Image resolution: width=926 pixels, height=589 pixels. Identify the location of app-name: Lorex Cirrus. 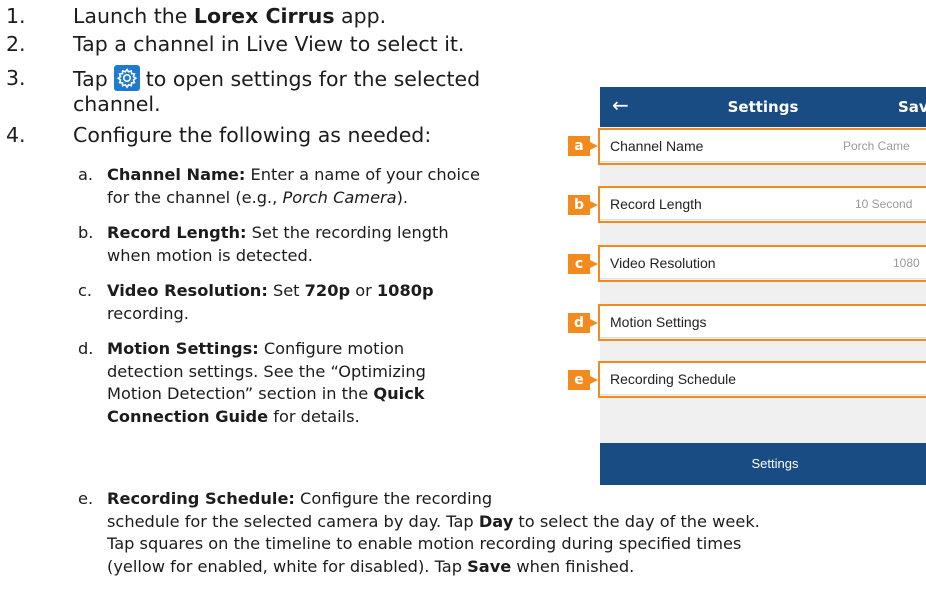
(264, 16).